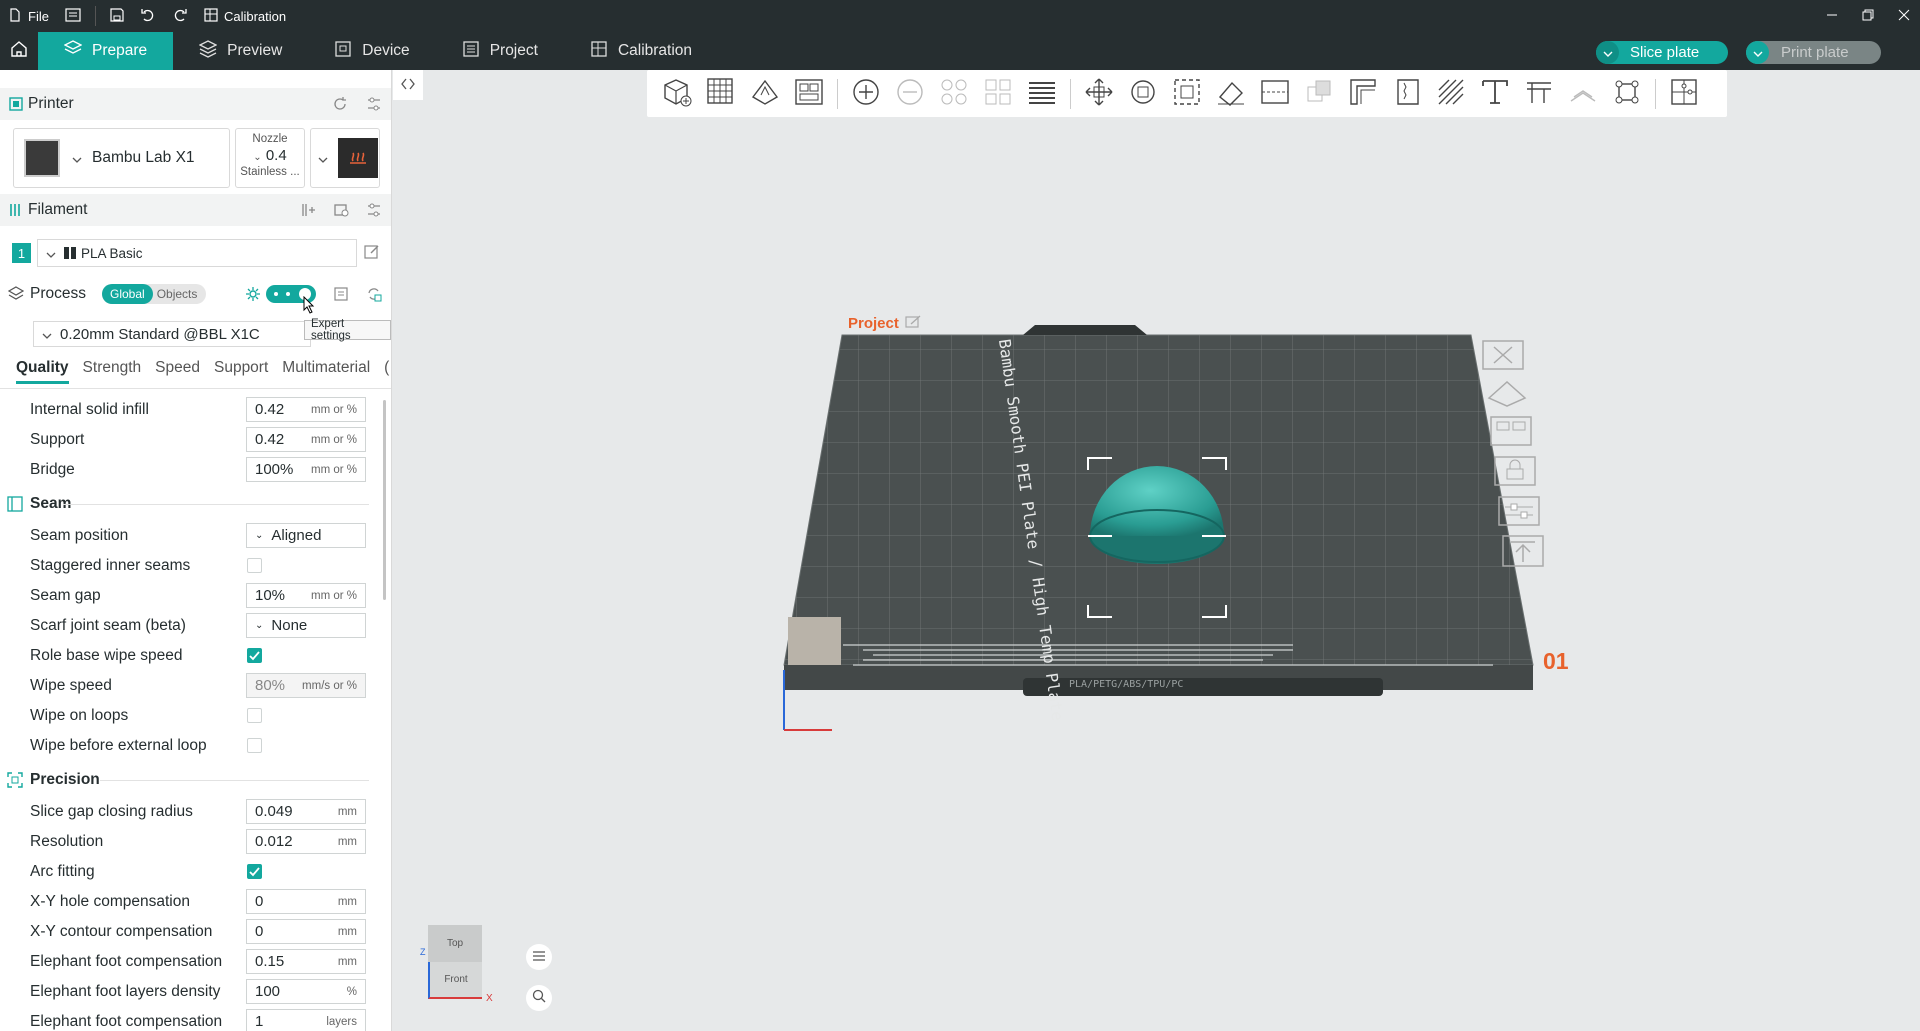  I want to click on split-parts-button, so click(998, 94).